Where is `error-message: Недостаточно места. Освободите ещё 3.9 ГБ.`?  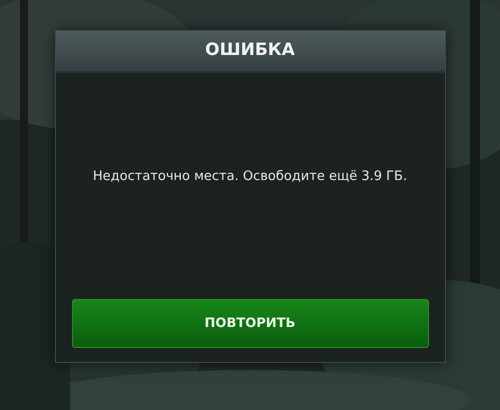 error-message: Недостаточно места. Освободите ещё 3.9 ГБ. is located at coordinates (250, 177).